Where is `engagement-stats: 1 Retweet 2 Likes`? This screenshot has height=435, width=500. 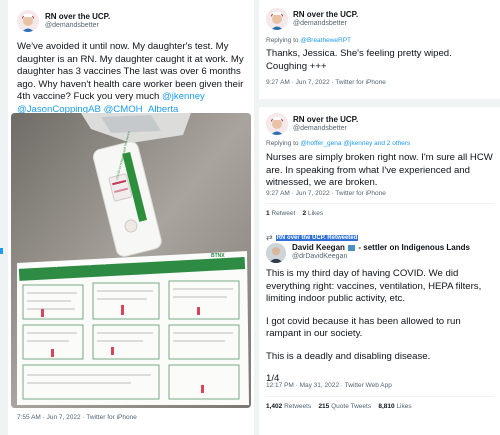 engagement-stats: 1 Retweet 2 Likes is located at coordinates (294, 213).